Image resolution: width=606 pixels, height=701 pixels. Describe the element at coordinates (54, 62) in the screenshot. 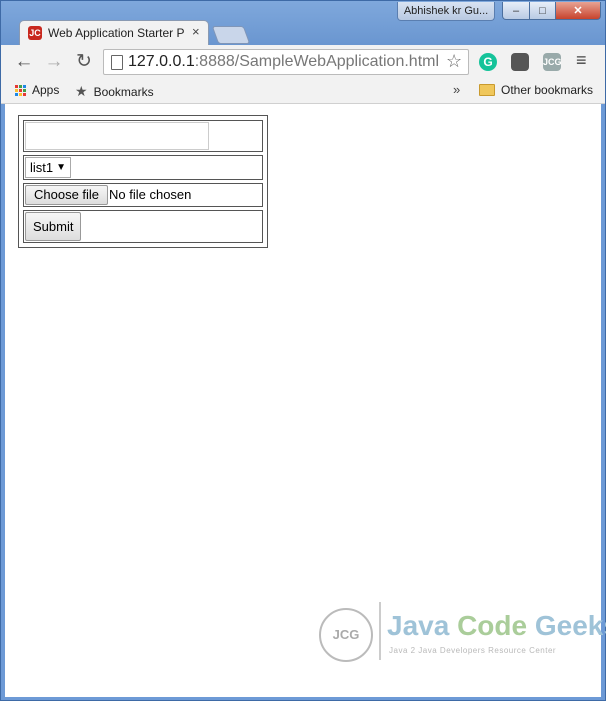

I see `forward-icon: →` at that location.